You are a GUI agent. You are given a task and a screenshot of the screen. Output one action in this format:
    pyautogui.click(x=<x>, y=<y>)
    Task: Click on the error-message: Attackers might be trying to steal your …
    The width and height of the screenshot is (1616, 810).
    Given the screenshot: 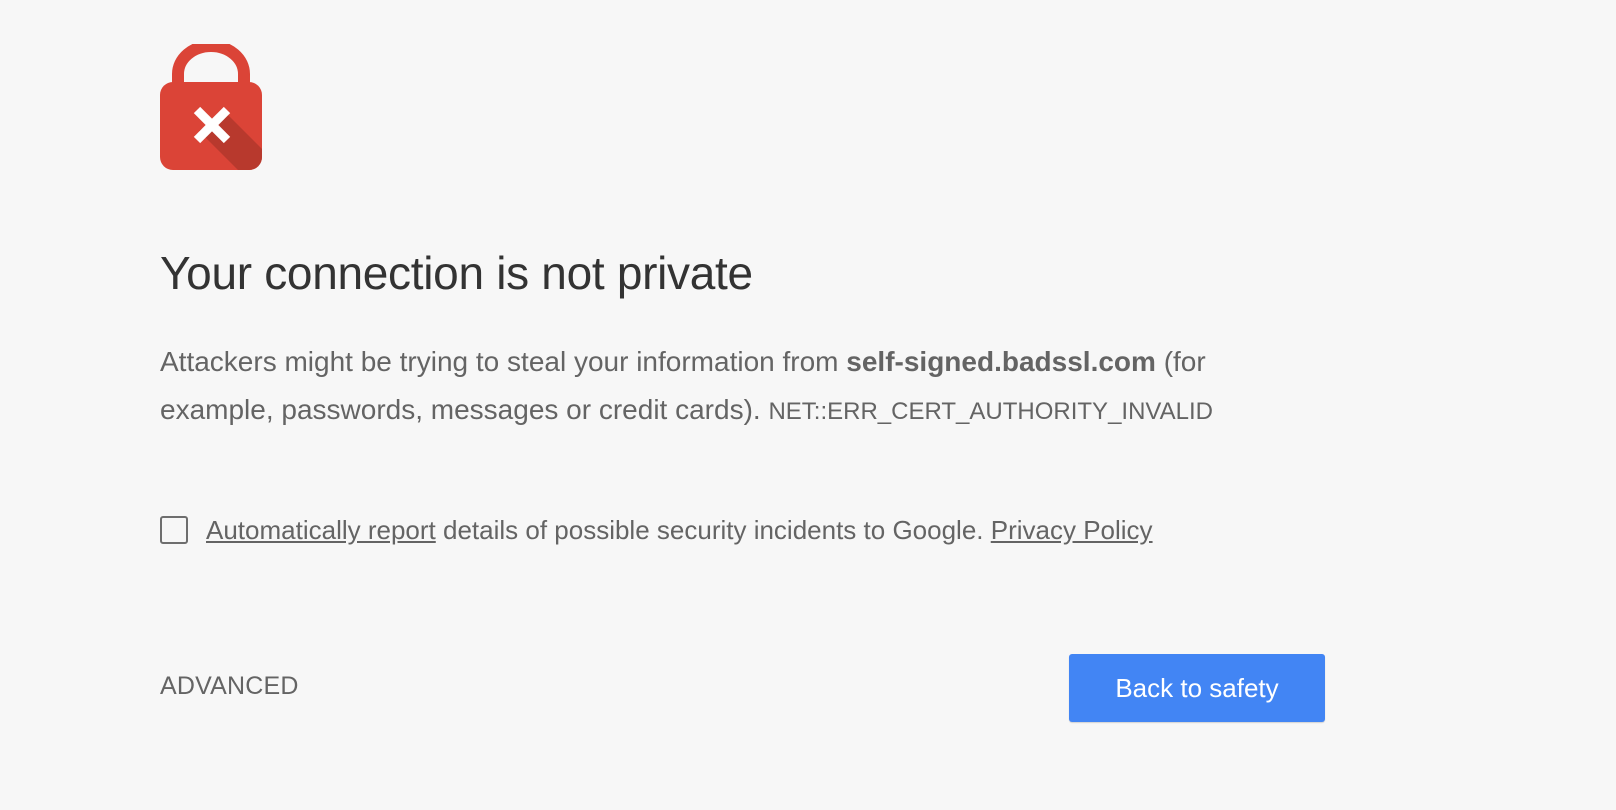 What is the action you would take?
    pyautogui.click(x=725, y=387)
    